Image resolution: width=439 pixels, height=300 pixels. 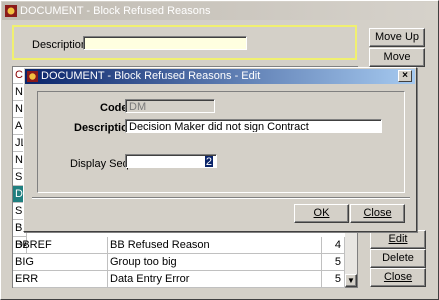 What do you see at coordinates (114, 108) in the screenshot?
I see `code-label: Code` at bounding box center [114, 108].